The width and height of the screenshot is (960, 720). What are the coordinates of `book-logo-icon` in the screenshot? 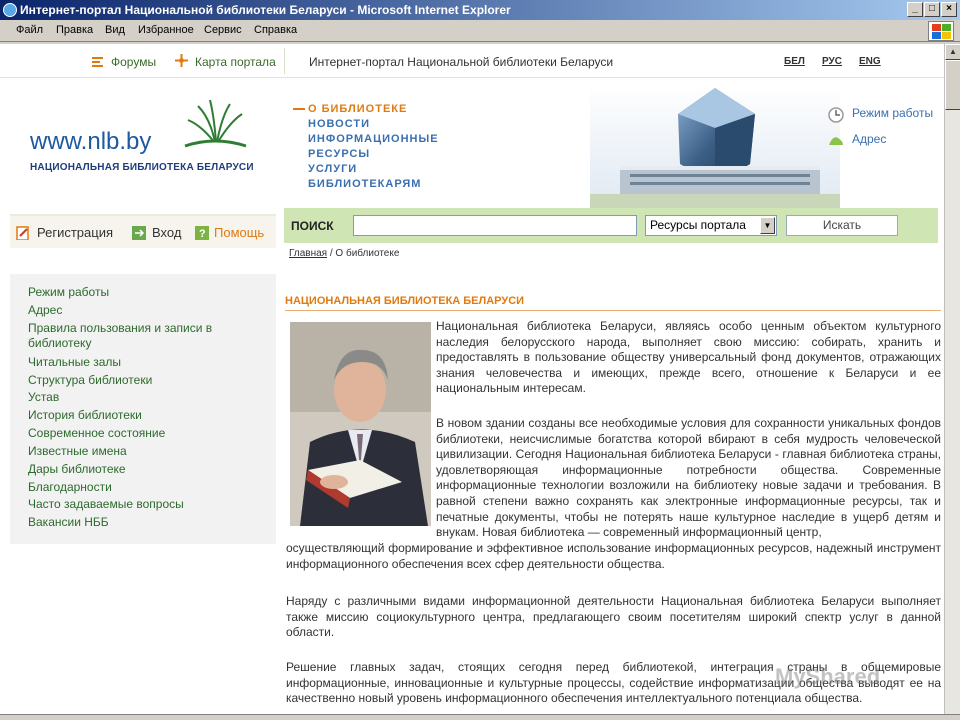 It's located at (215, 123).